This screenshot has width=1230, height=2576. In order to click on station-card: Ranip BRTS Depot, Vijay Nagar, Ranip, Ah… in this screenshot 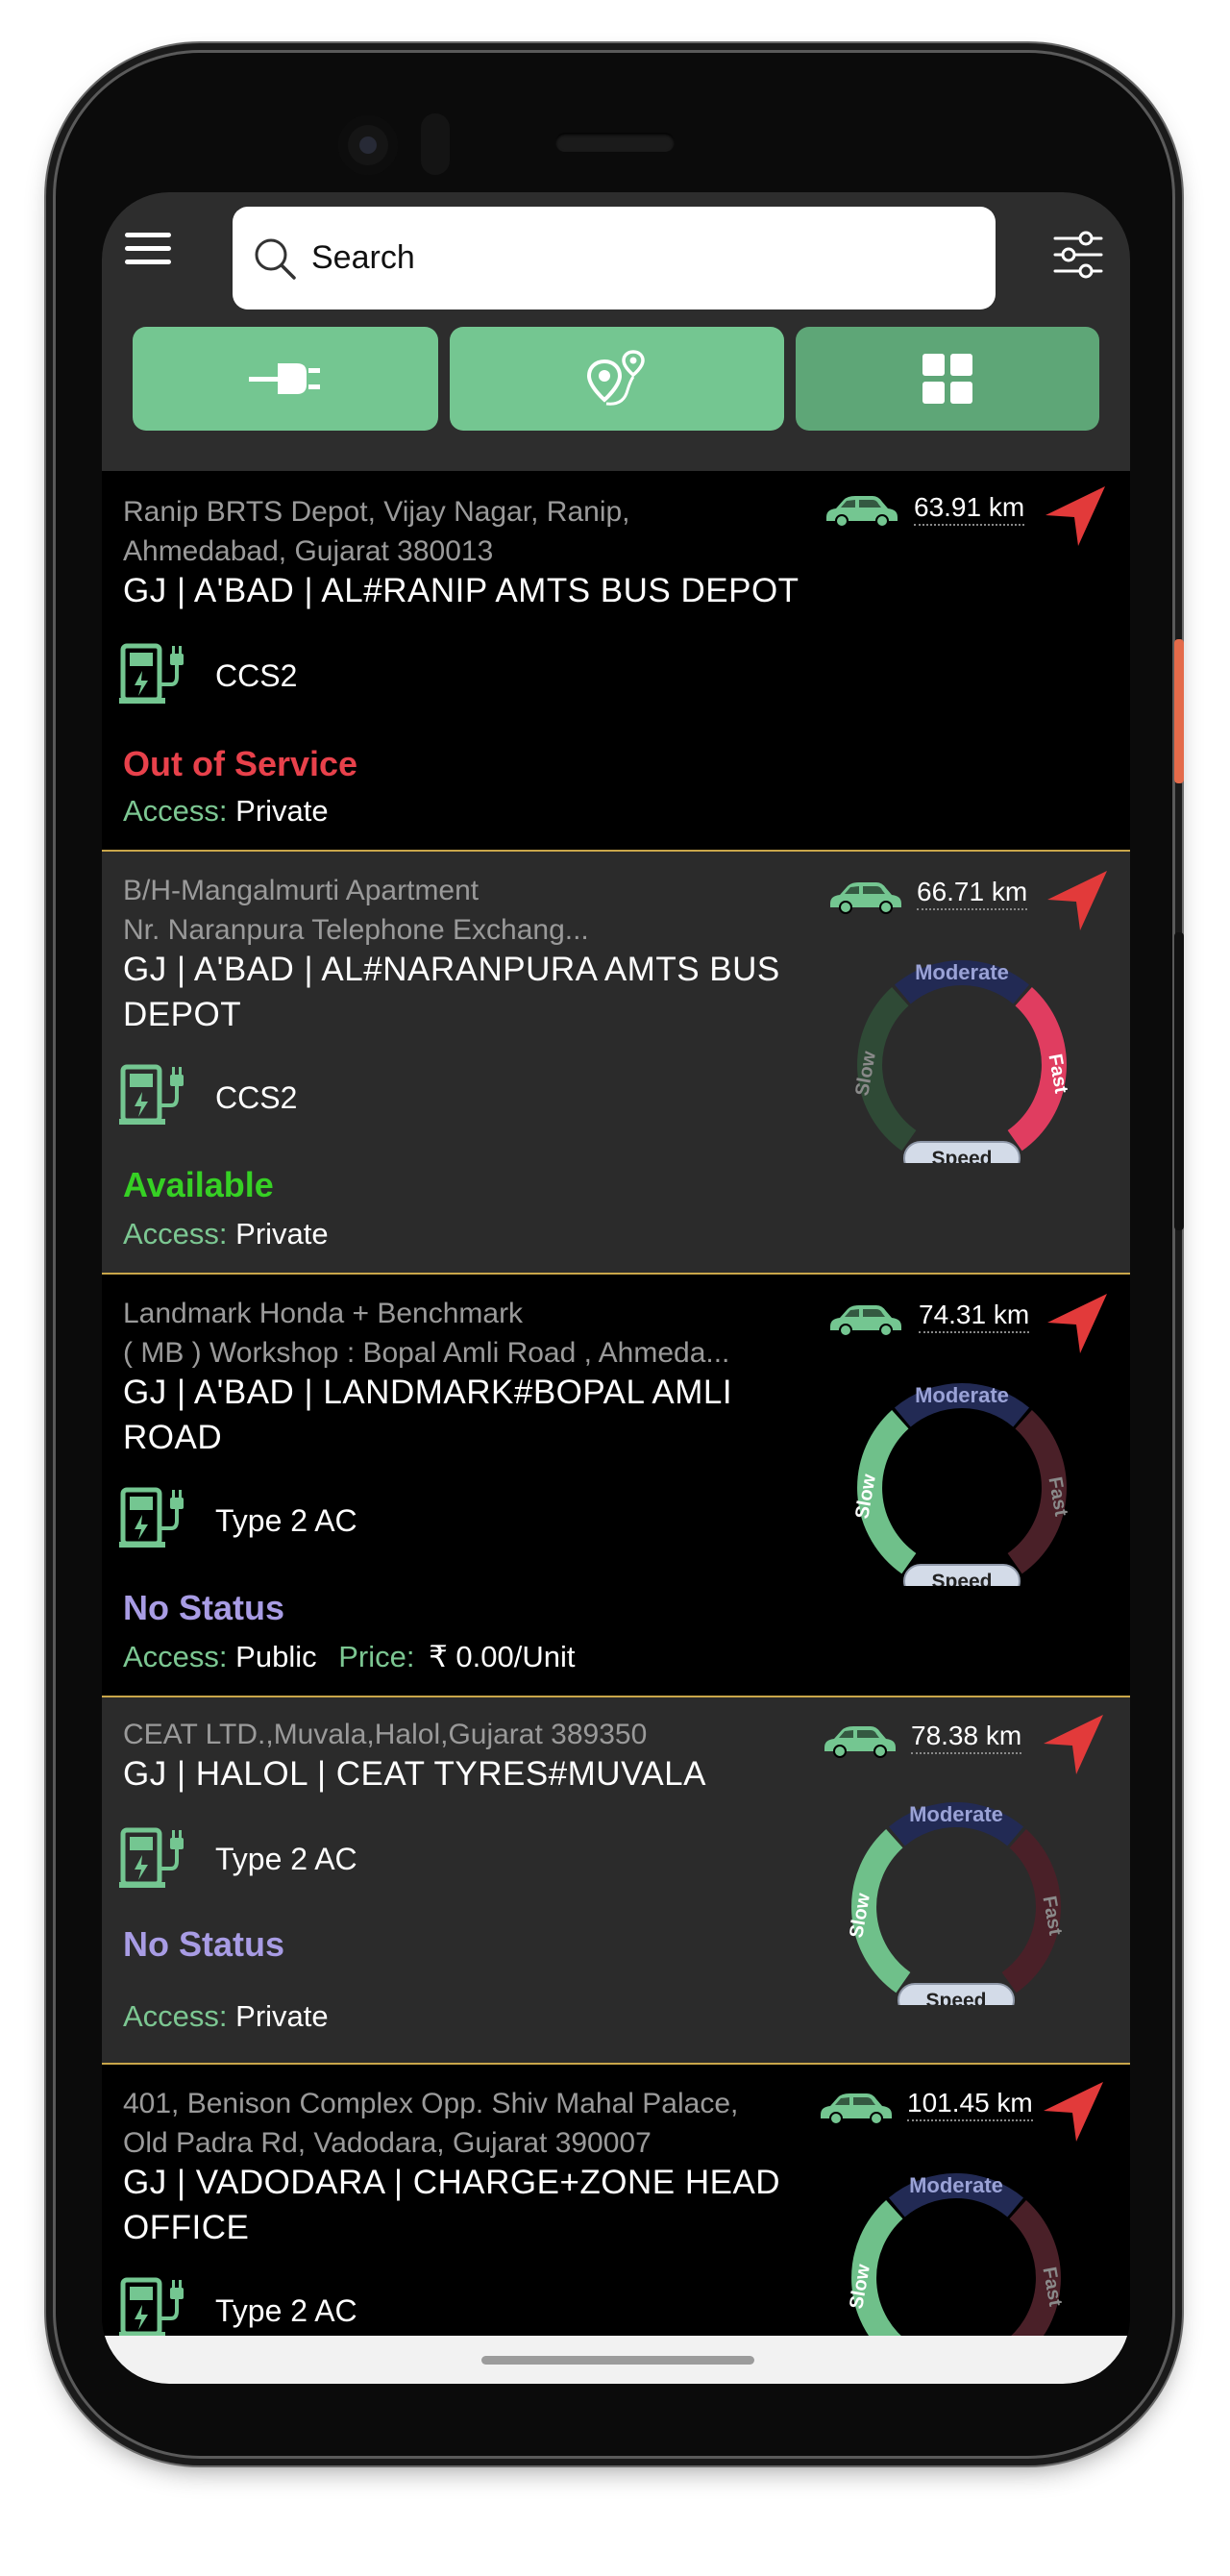, I will do `click(616, 662)`.